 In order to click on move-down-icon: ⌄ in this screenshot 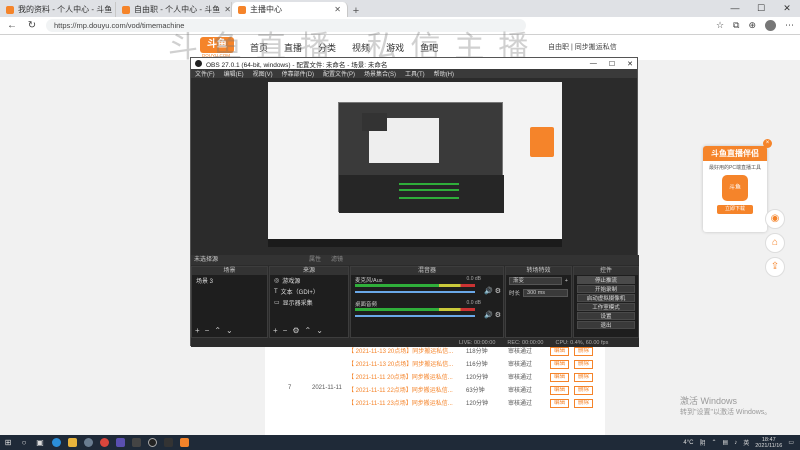, I will do `click(229, 330)`.